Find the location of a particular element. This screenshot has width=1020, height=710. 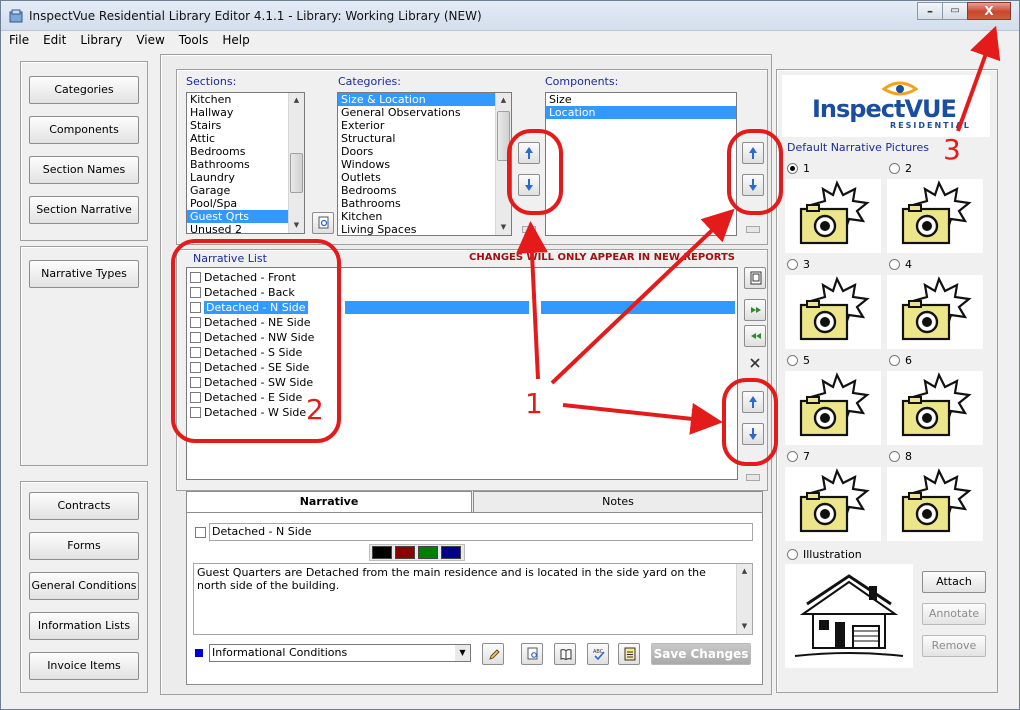

annotation-arrow-diagonal is located at coordinates (642, 296).